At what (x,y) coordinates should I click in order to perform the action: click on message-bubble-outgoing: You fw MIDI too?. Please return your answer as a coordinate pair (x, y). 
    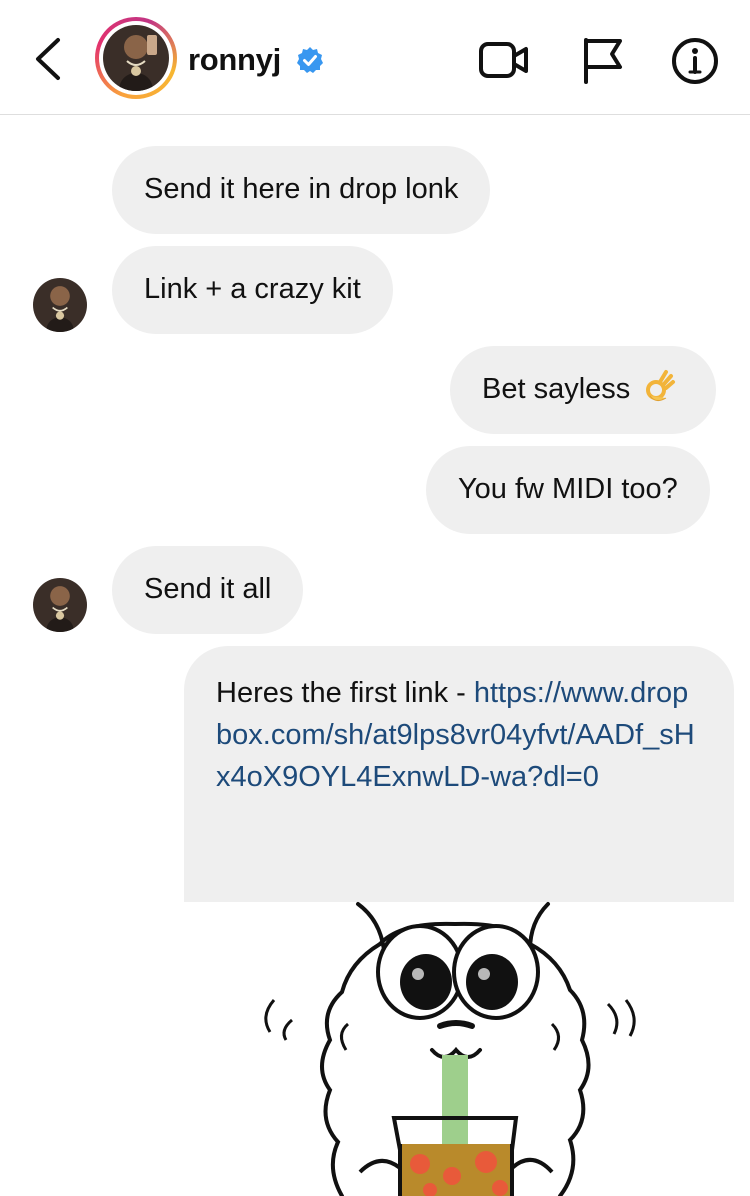
    Looking at the image, I should click on (568, 490).